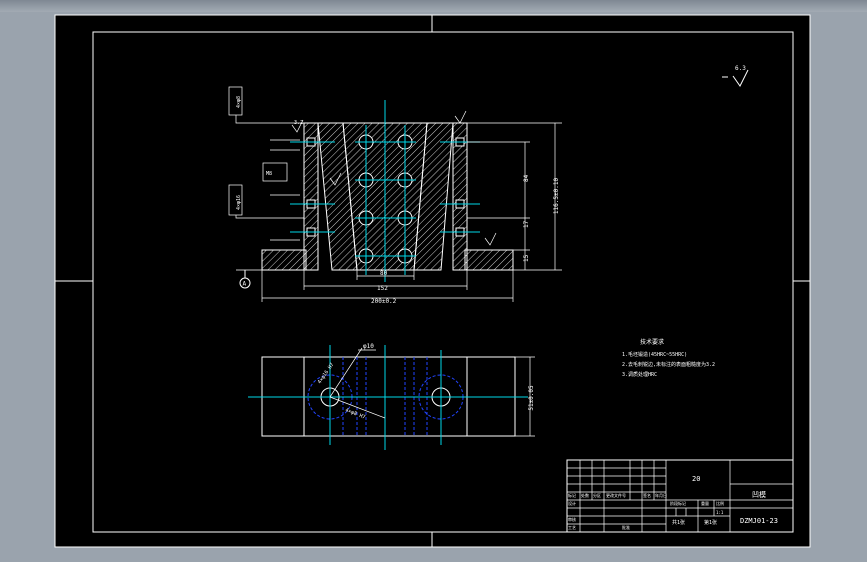  What do you see at coordinates (526, 224) in the screenshot?
I see `dim-height-17: 17` at bounding box center [526, 224].